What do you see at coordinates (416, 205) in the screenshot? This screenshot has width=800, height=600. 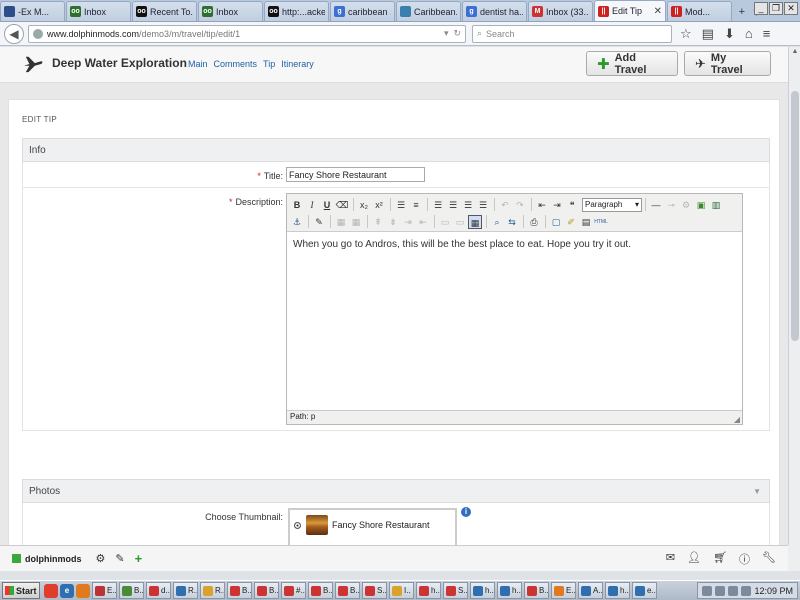 I see `numbered-list-button: ≡` at bounding box center [416, 205].